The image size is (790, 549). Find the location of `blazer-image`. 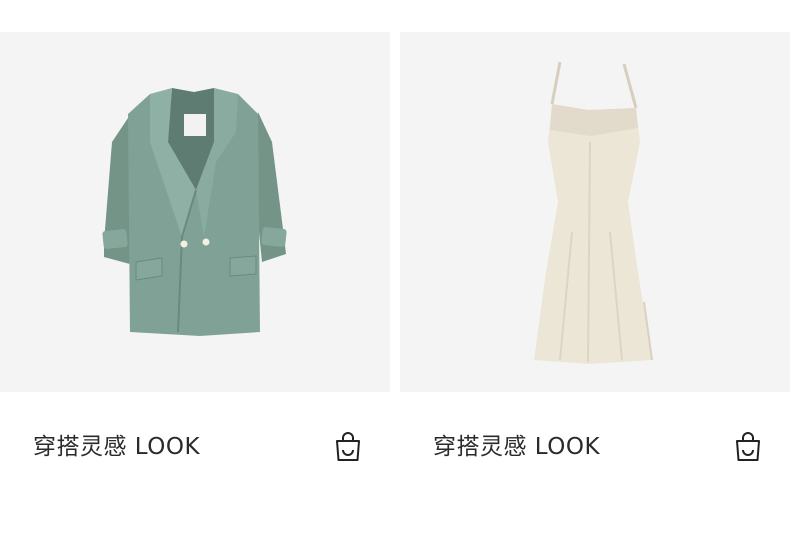

blazer-image is located at coordinates (194, 212).